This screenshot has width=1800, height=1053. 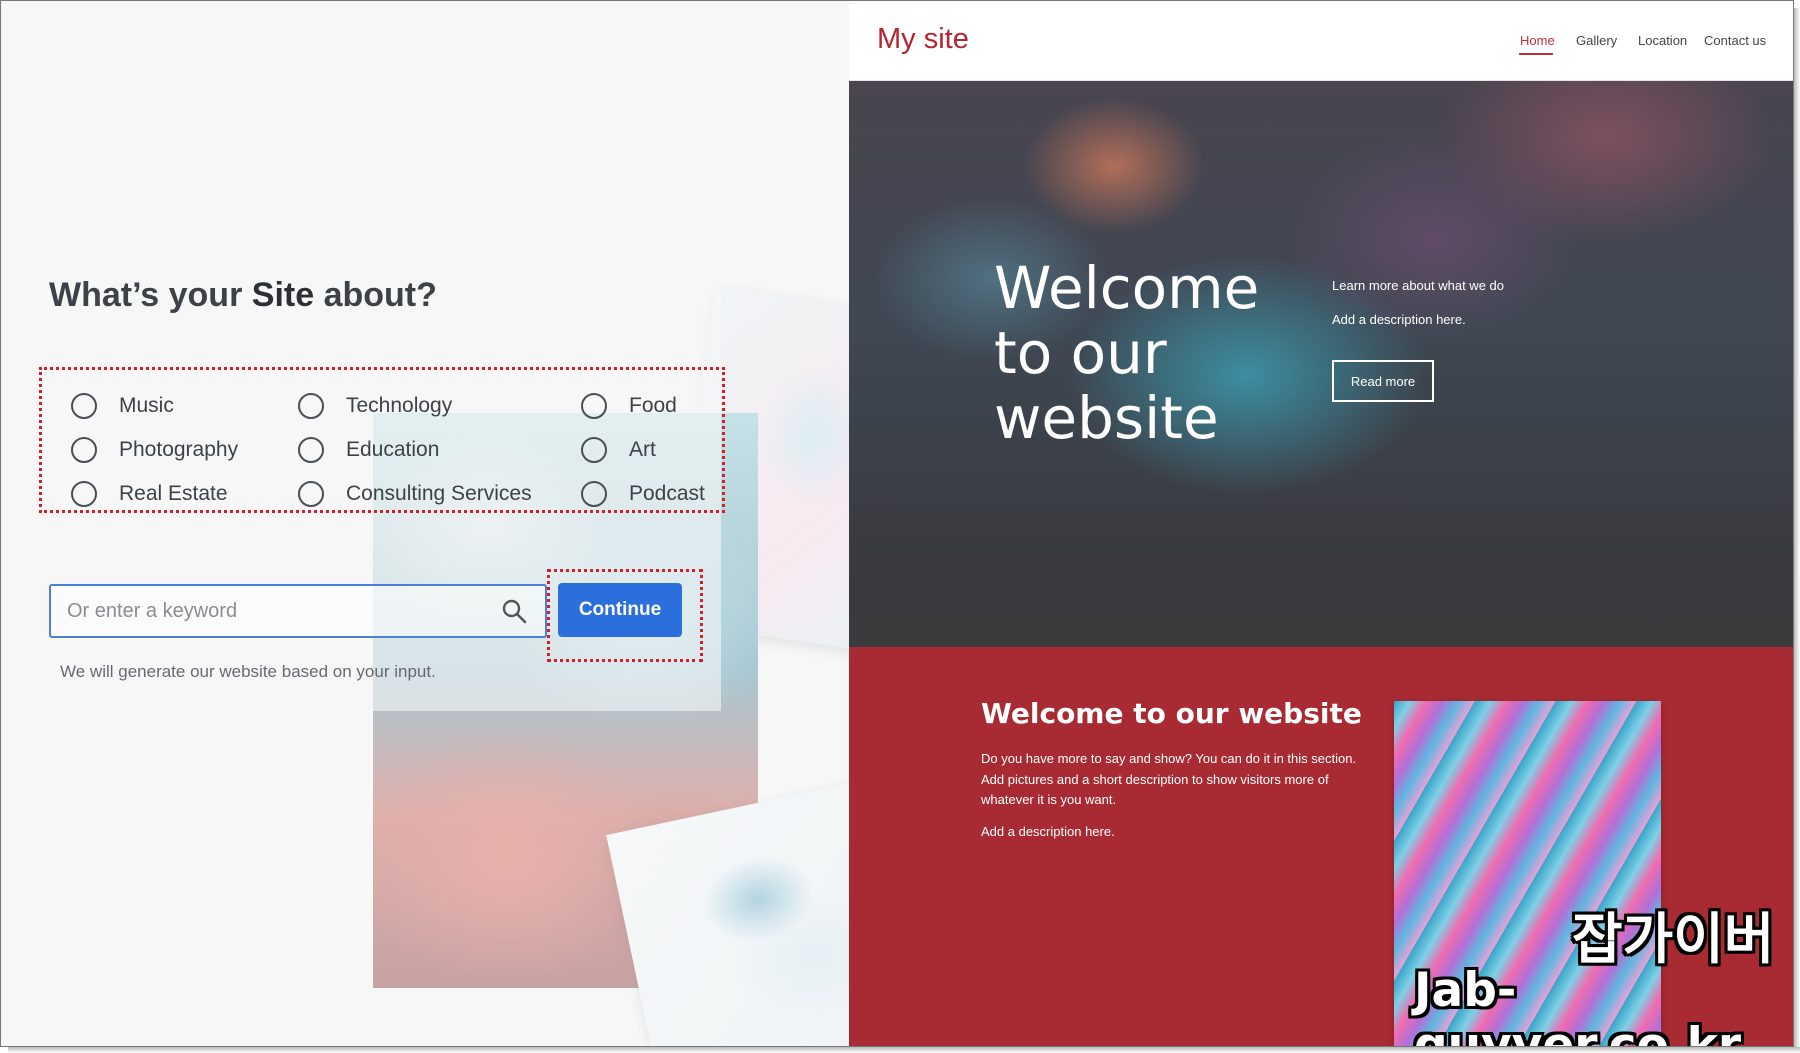 I want to click on watermark-korean: 잡가이버, so click(x=1673, y=939).